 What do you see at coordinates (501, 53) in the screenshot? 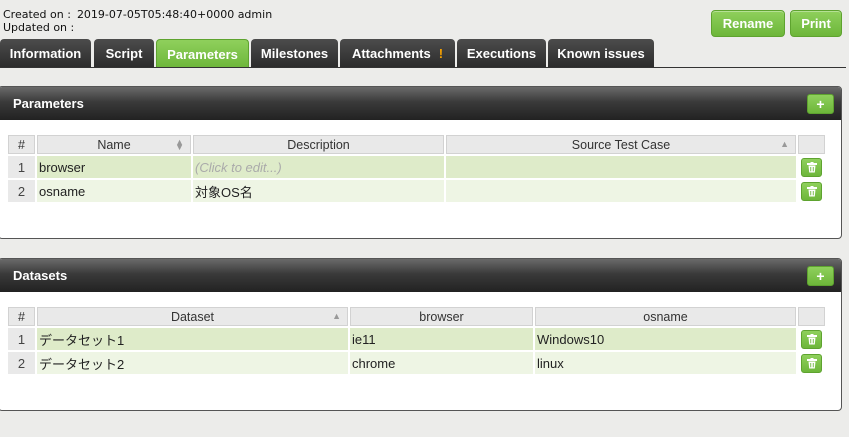
I see `tab-executions: Executions` at bounding box center [501, 53].